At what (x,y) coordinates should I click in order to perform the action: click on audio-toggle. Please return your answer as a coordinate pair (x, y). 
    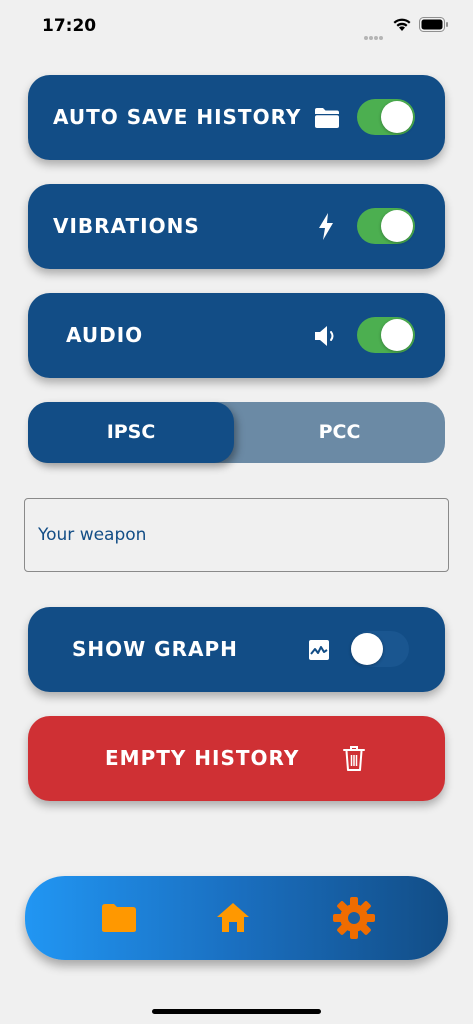
    Looking at the image, I should click on (386, 335).